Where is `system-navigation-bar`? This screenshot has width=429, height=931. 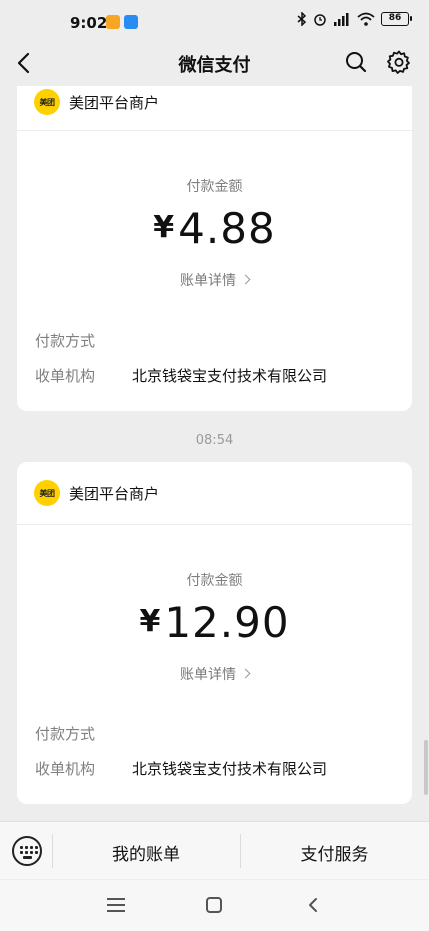 system-navigation-bar is located at coordinates (214, 905).